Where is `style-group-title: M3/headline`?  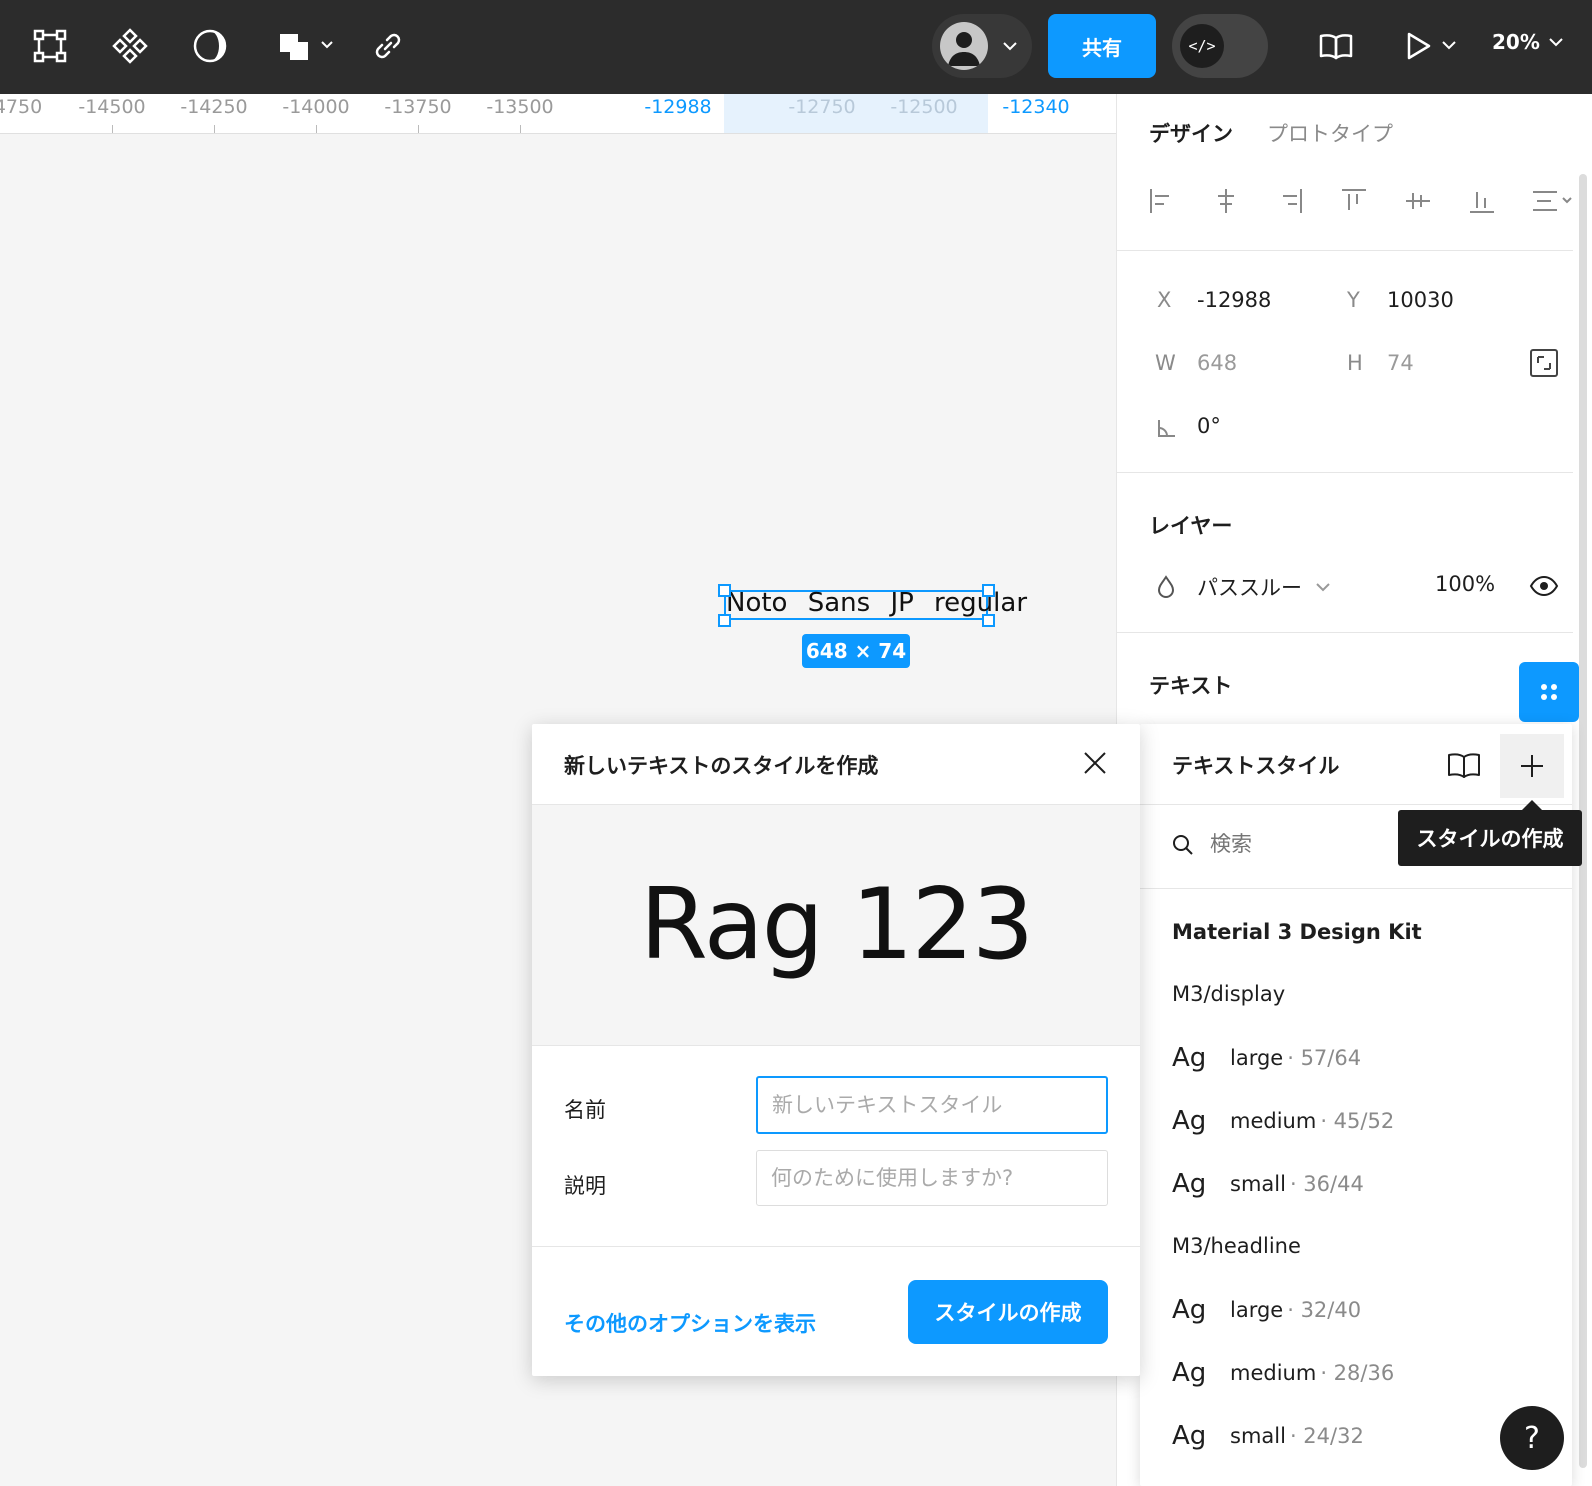
style-group-title: M3/headline is located at coordinates (1236, 1246).